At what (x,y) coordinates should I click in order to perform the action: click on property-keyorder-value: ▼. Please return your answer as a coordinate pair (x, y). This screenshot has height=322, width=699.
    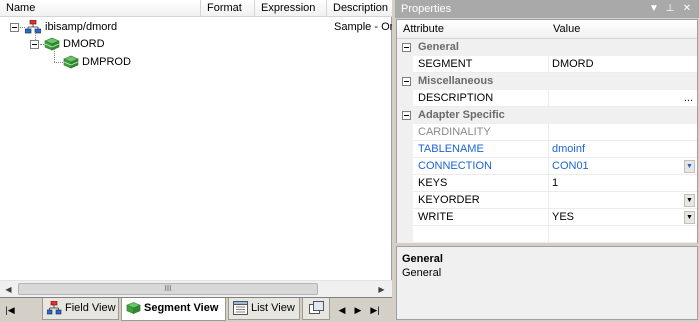
    Looking at the image, I should click on (623, 200).